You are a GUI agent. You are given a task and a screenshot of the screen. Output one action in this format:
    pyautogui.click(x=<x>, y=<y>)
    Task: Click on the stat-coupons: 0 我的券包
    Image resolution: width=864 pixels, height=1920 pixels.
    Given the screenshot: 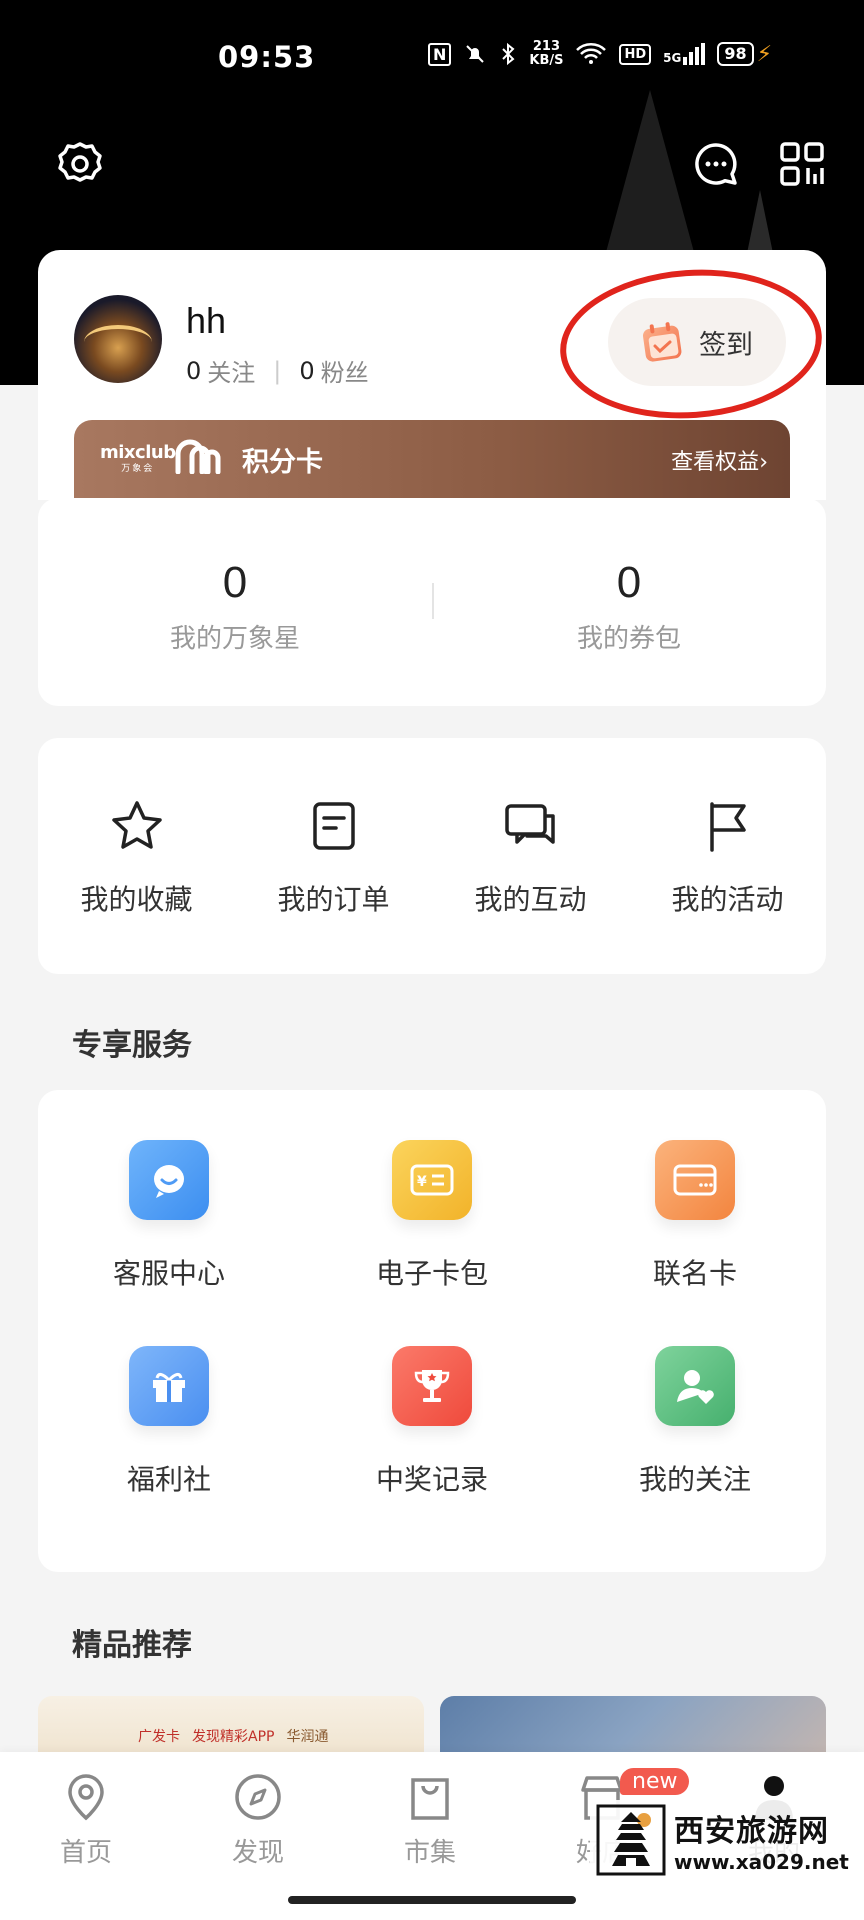 What is the action you would take?
    pyautogui.click(x=629, y=606)
    